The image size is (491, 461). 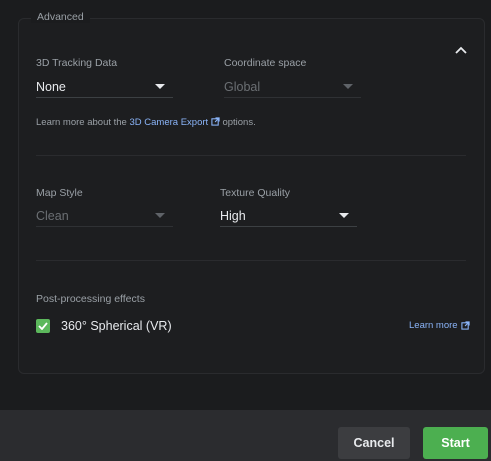 I want to click on post-label: Post-processing effects, so click(x=90, y=299).